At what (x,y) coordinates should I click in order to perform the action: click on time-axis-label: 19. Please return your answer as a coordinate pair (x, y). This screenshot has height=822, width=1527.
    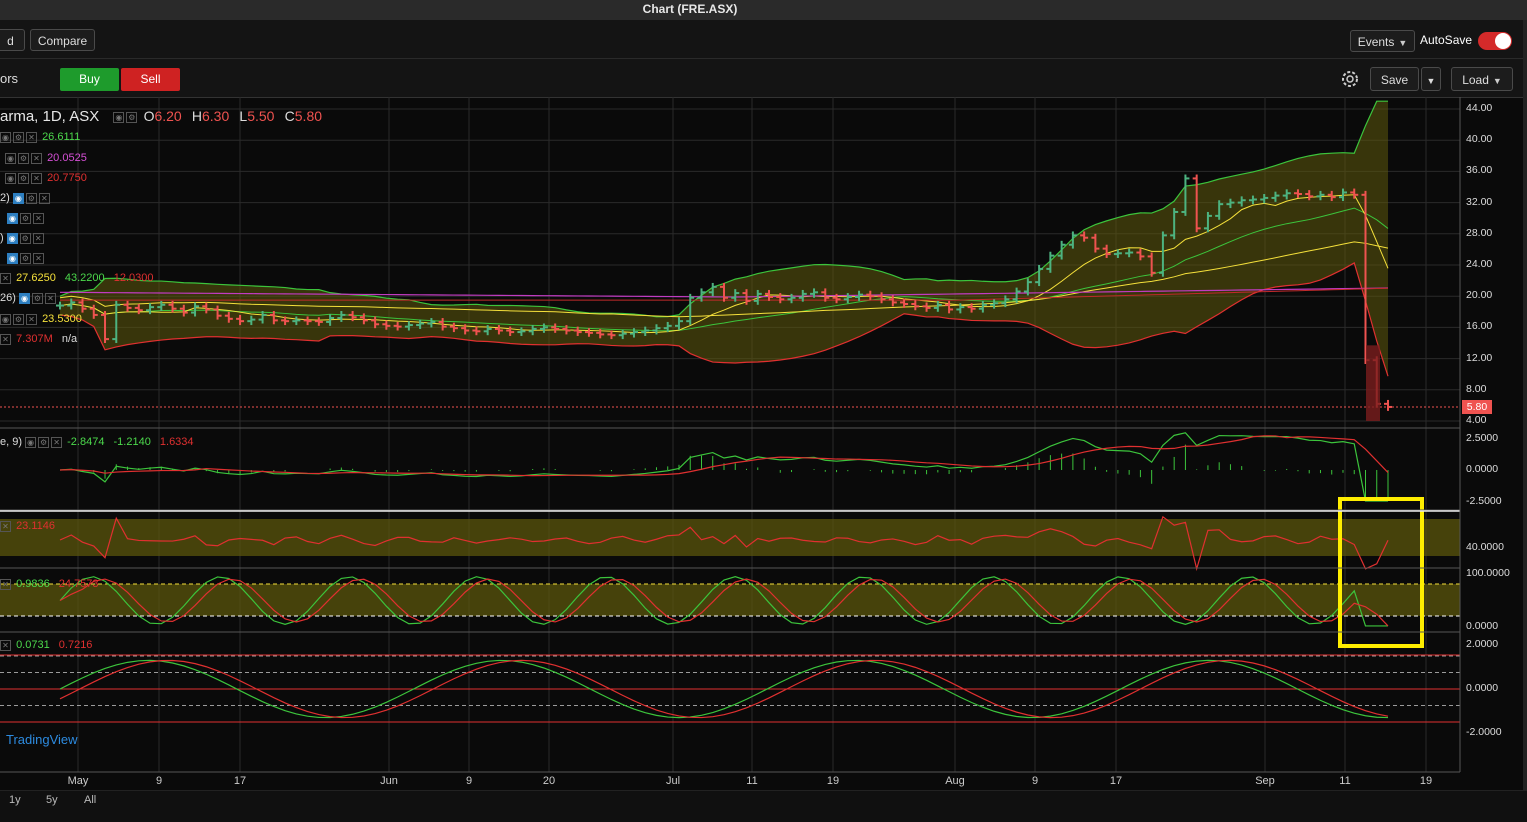
    Looking at the image, I should click on (1426, 781).